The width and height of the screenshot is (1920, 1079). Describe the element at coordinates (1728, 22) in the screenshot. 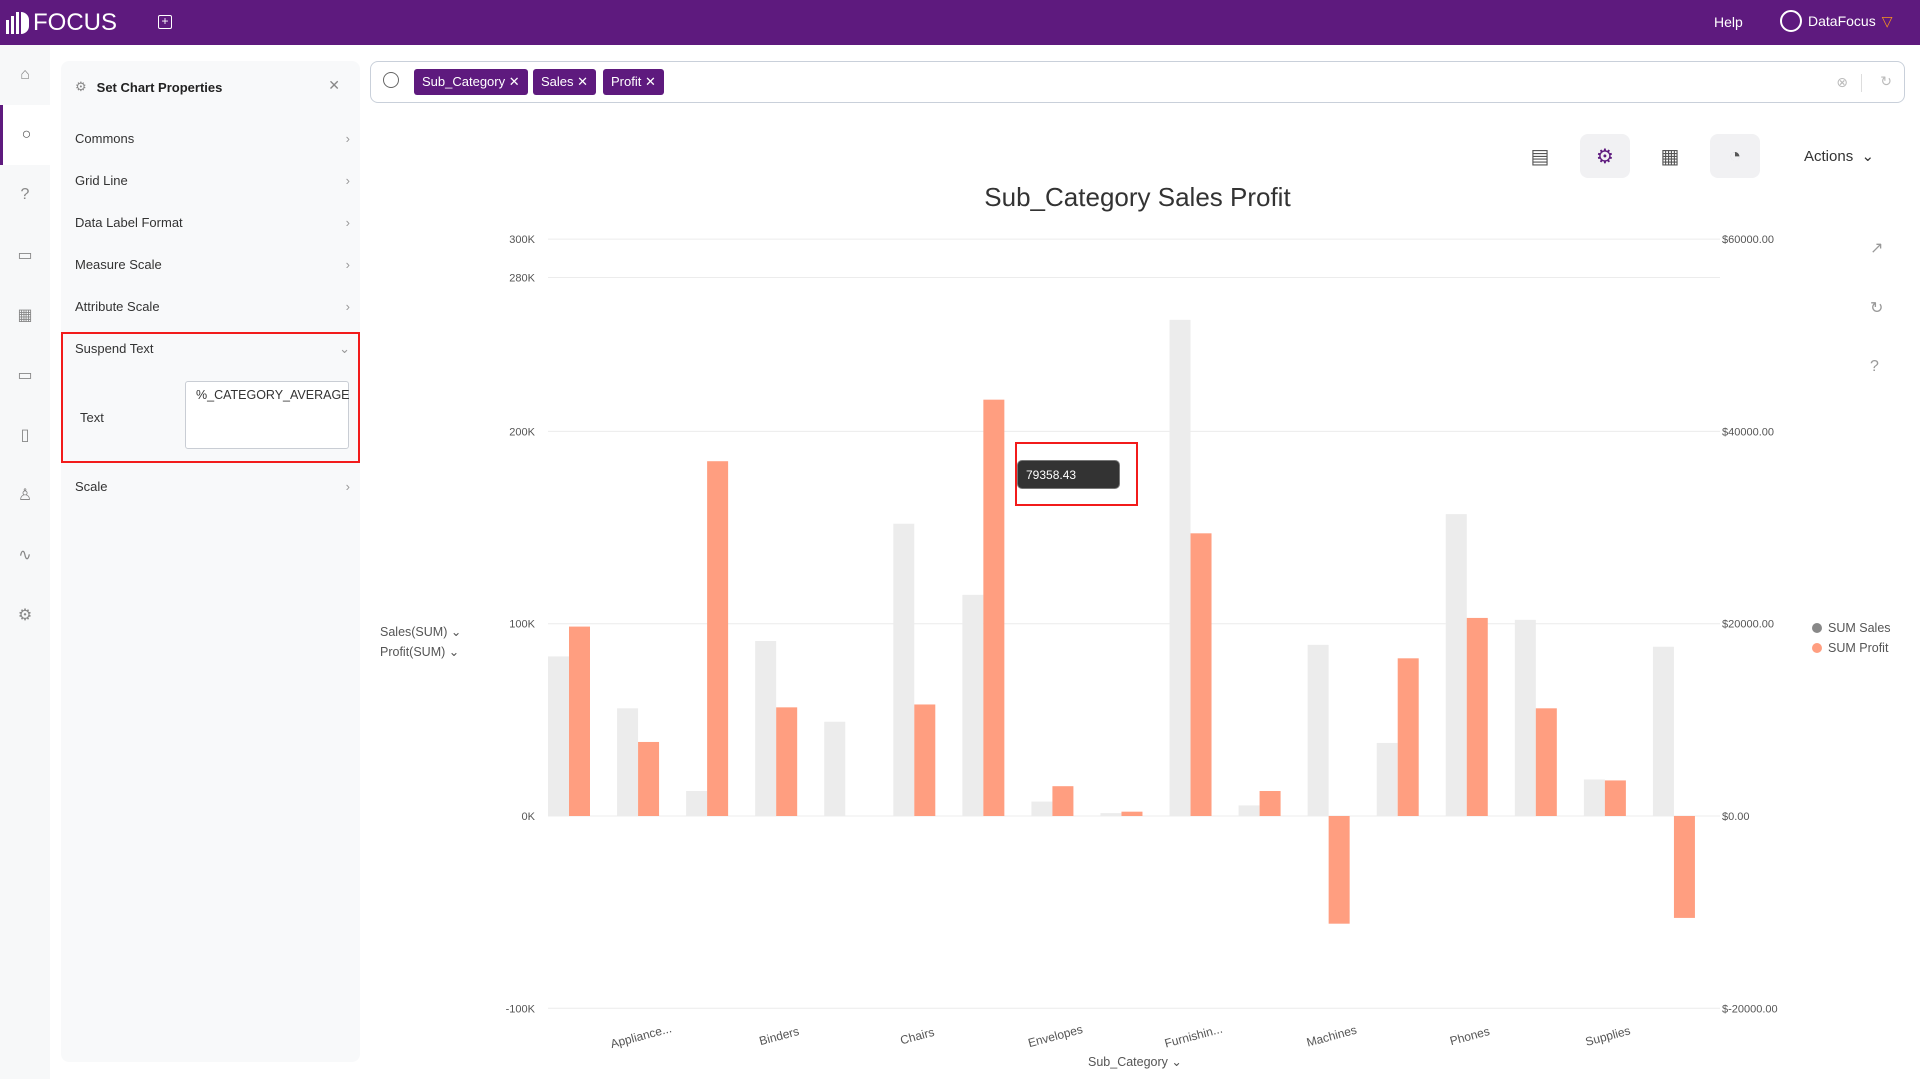

I see `help-link: Help` at that location.